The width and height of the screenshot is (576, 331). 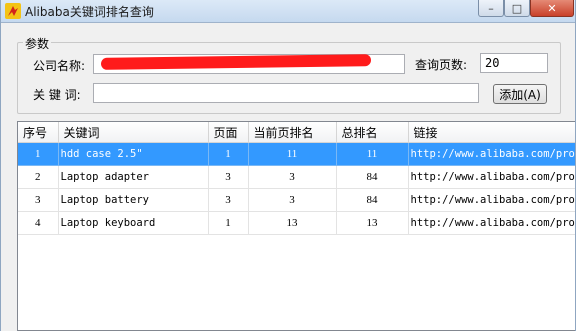 I want to click on grid-header-row: 序号 关键词 页面 当前页排名 总排名 链接, so click(x=296, y=132).